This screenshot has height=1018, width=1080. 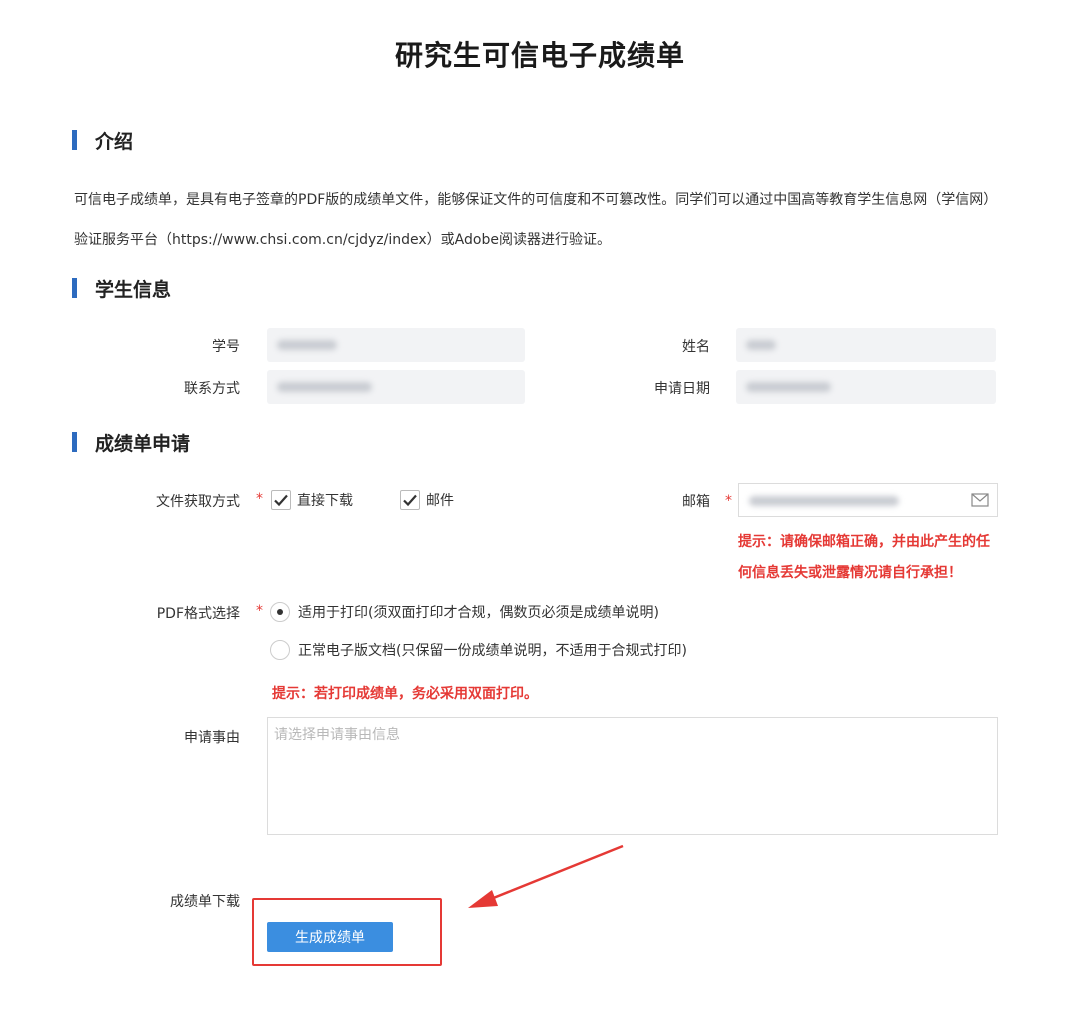 What do you see at coordinates (133, 289) in the screenshot?
I see `section-student-info-title: 学生信息` at bounding box center [133, 289].